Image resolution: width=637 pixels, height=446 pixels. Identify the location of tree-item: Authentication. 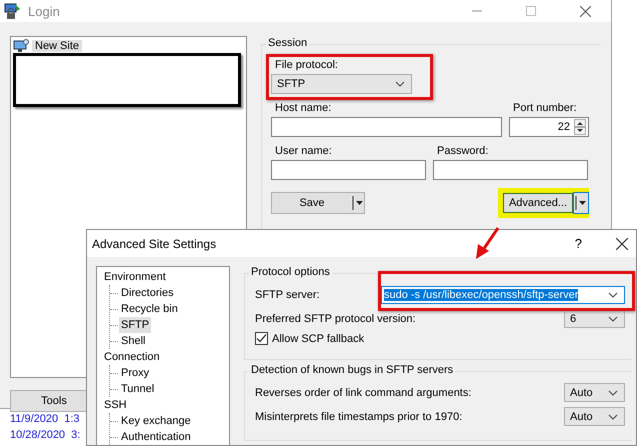
(156, 437).